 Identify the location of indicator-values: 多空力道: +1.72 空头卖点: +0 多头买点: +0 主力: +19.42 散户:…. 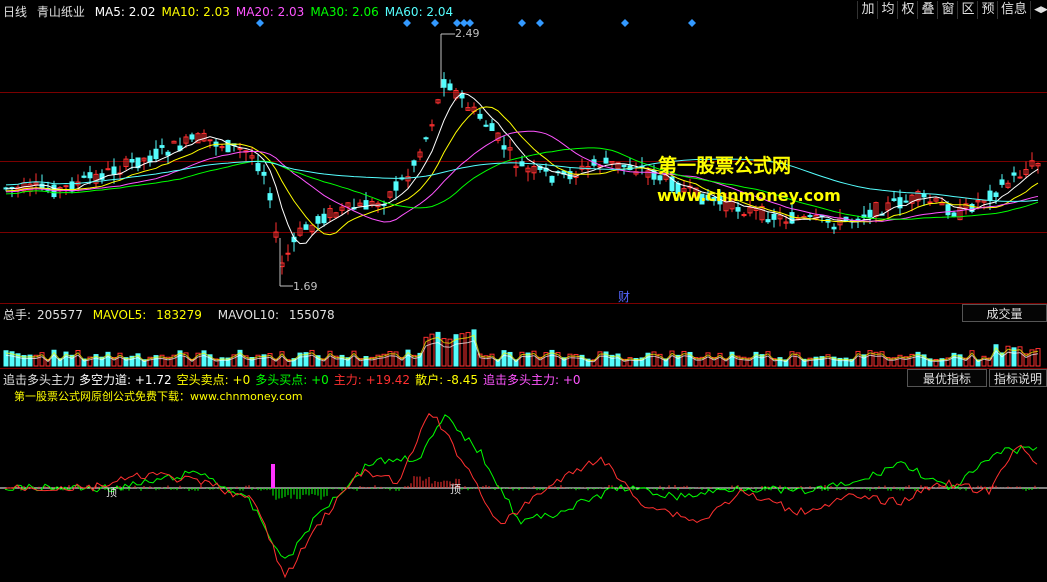
(332, 380).